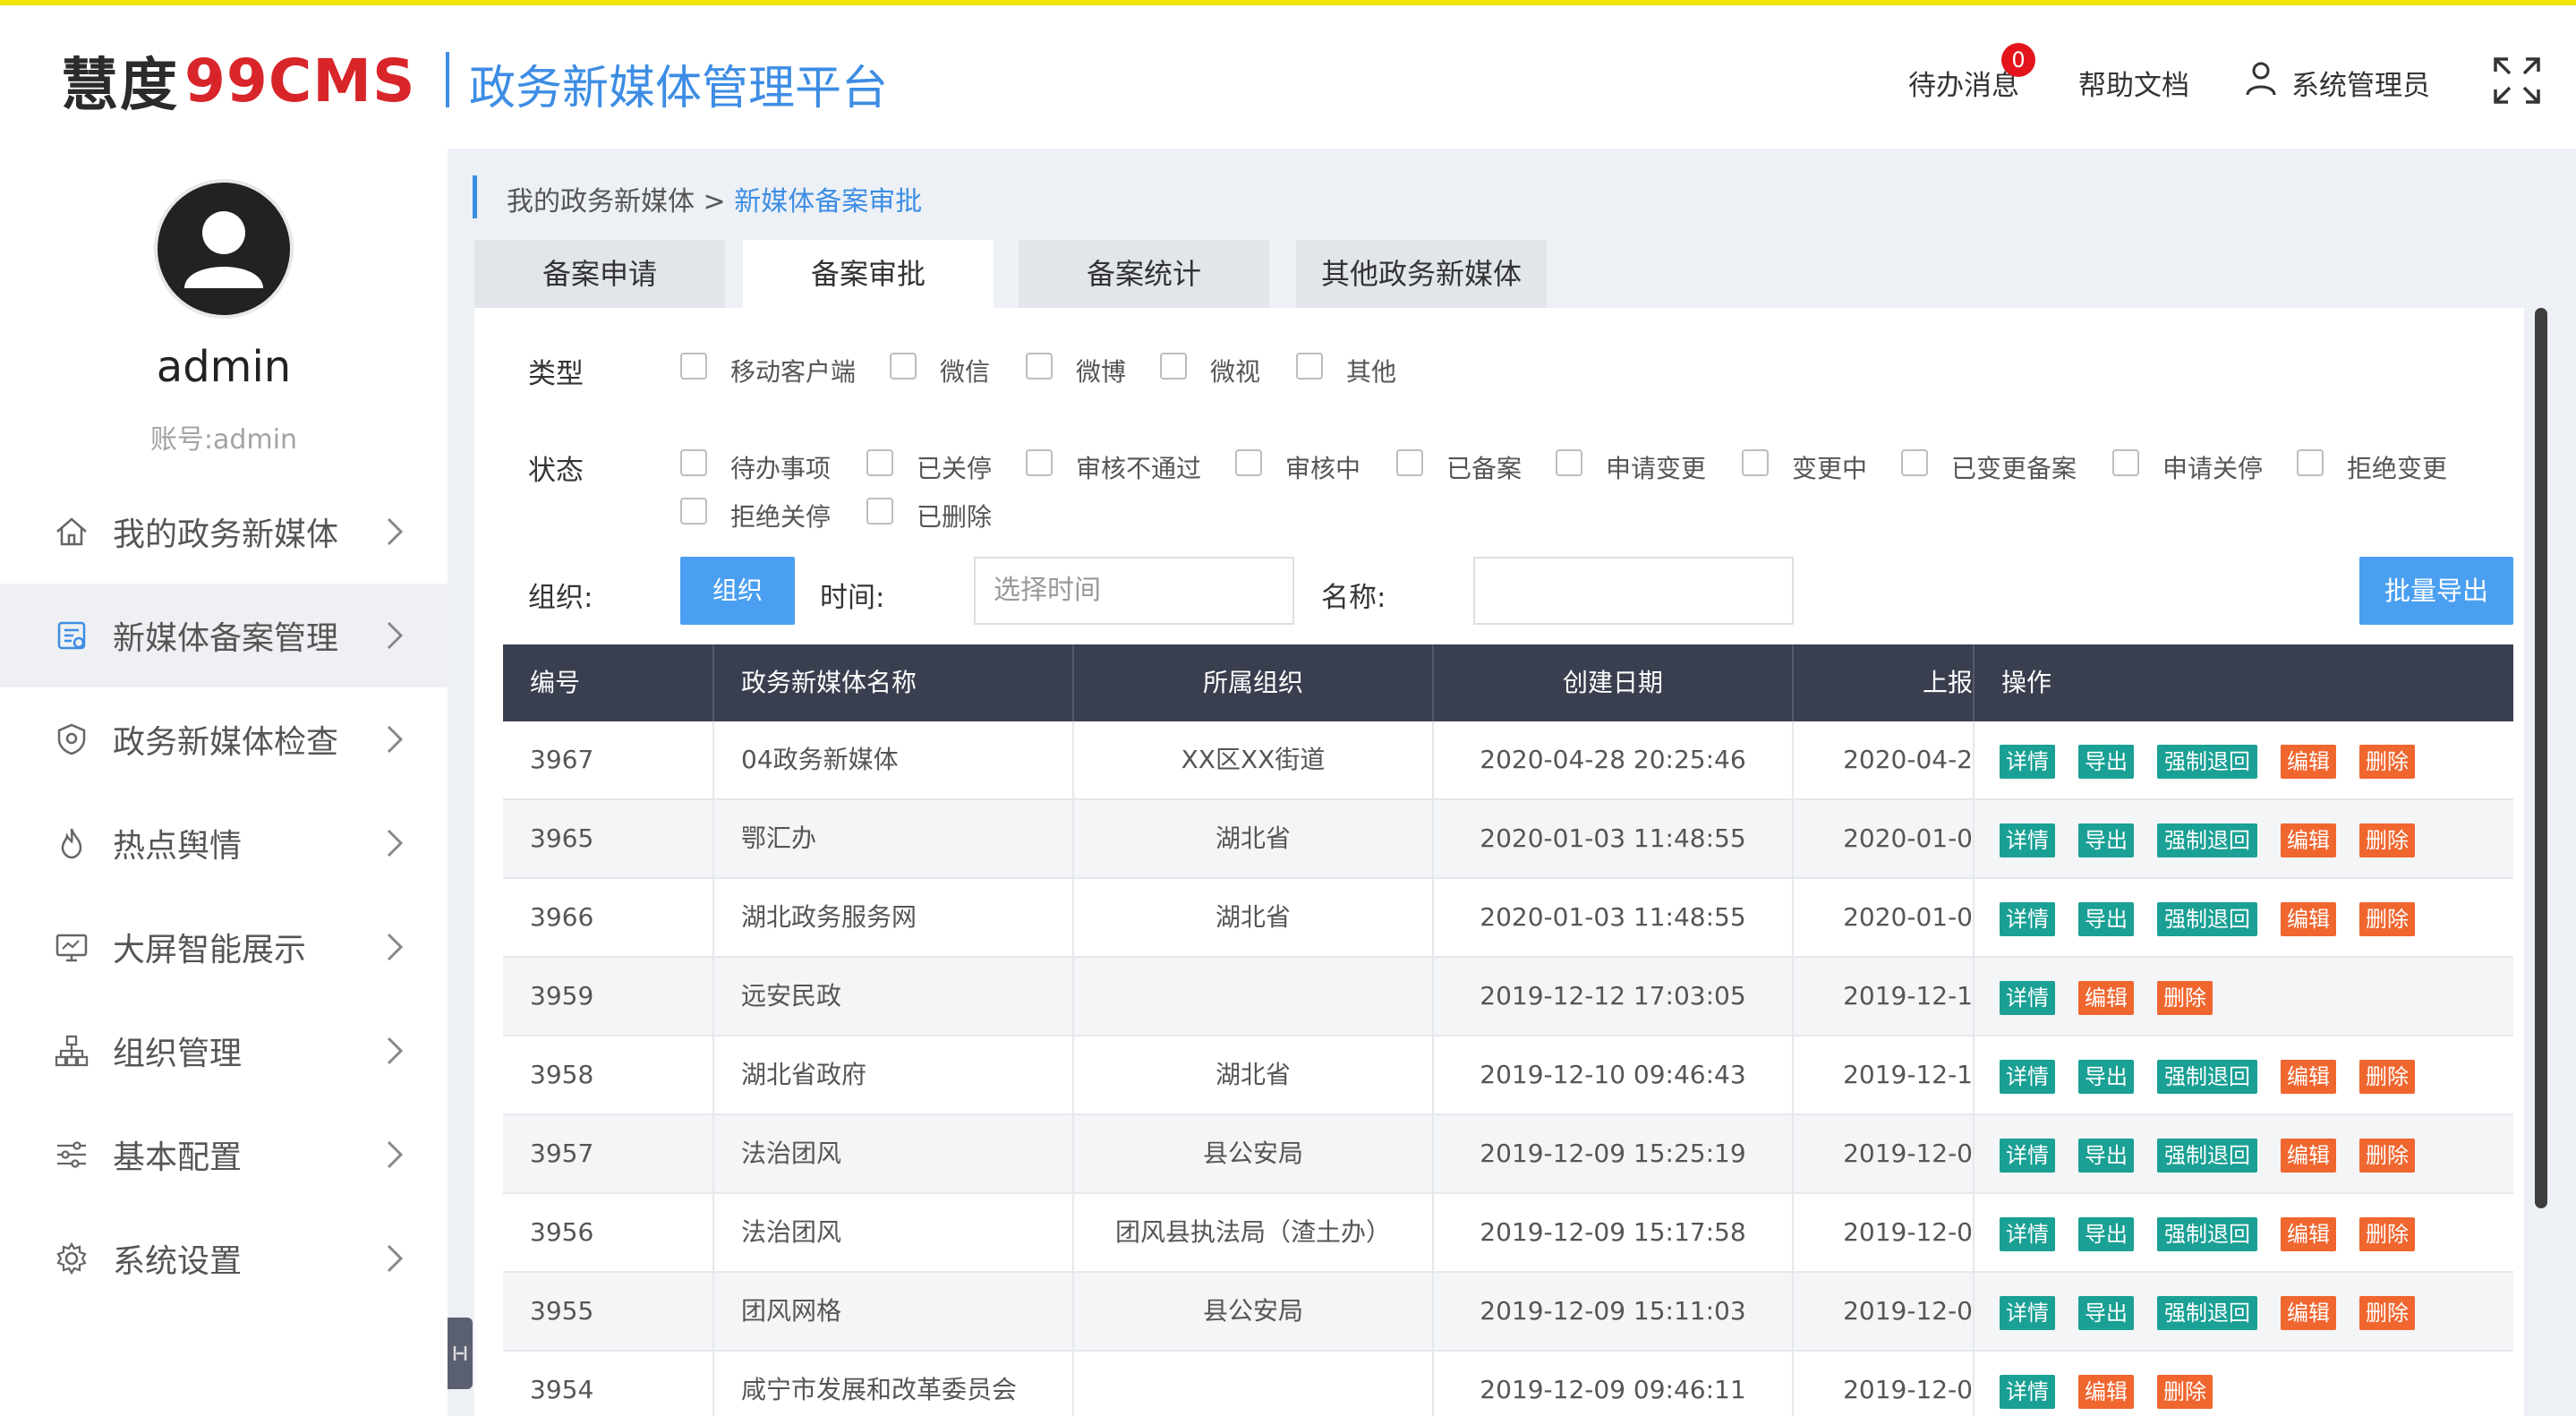 The image size is (2576, 1416). Describe the element at coordinates (1421, 274) in the screenshot. I see `tab-other-media: 其他政务新媒体` at that location.